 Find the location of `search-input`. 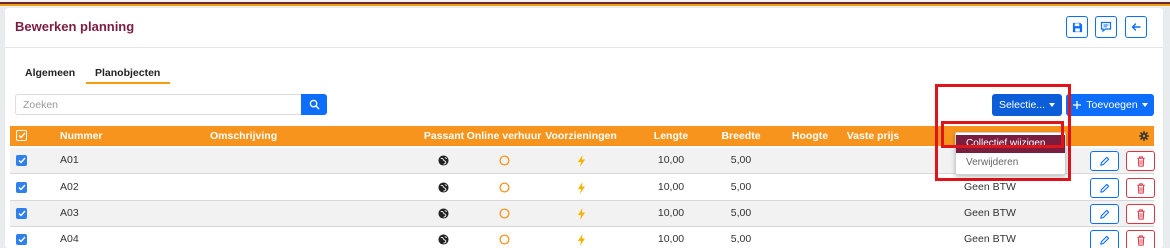

search-input is located at coordinates (158, 104).